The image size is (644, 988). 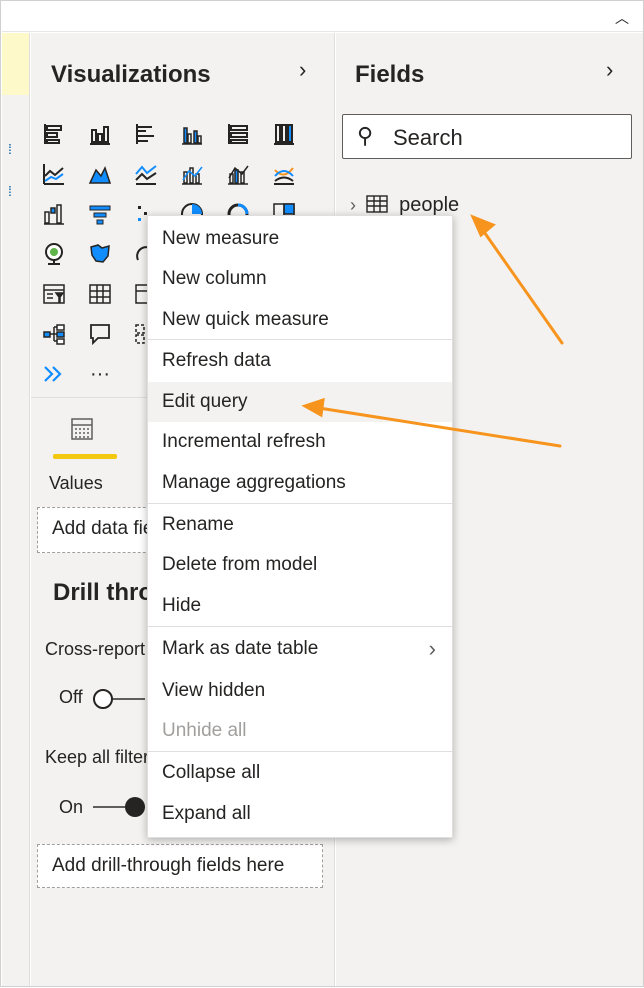 I want to click on menu-rename: Rename, so click(x=300, y=525).